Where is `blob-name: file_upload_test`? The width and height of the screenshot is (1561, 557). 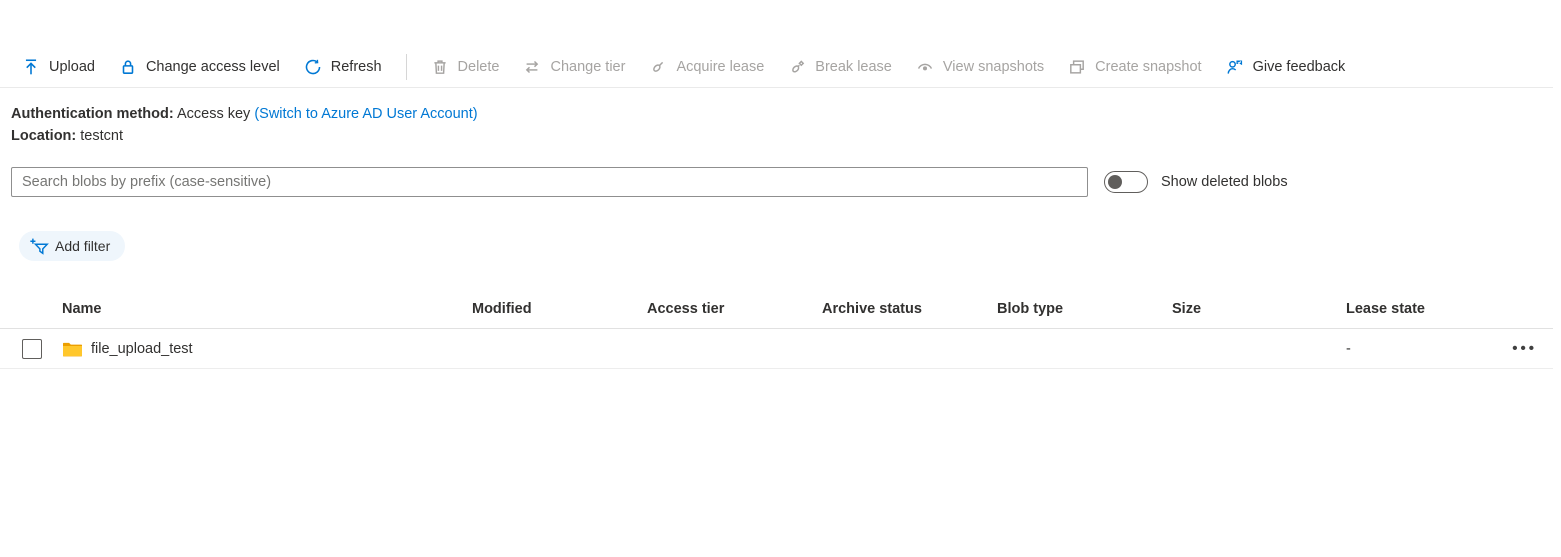 blob-name: file_upload_test is located at coordinates (142, 349).